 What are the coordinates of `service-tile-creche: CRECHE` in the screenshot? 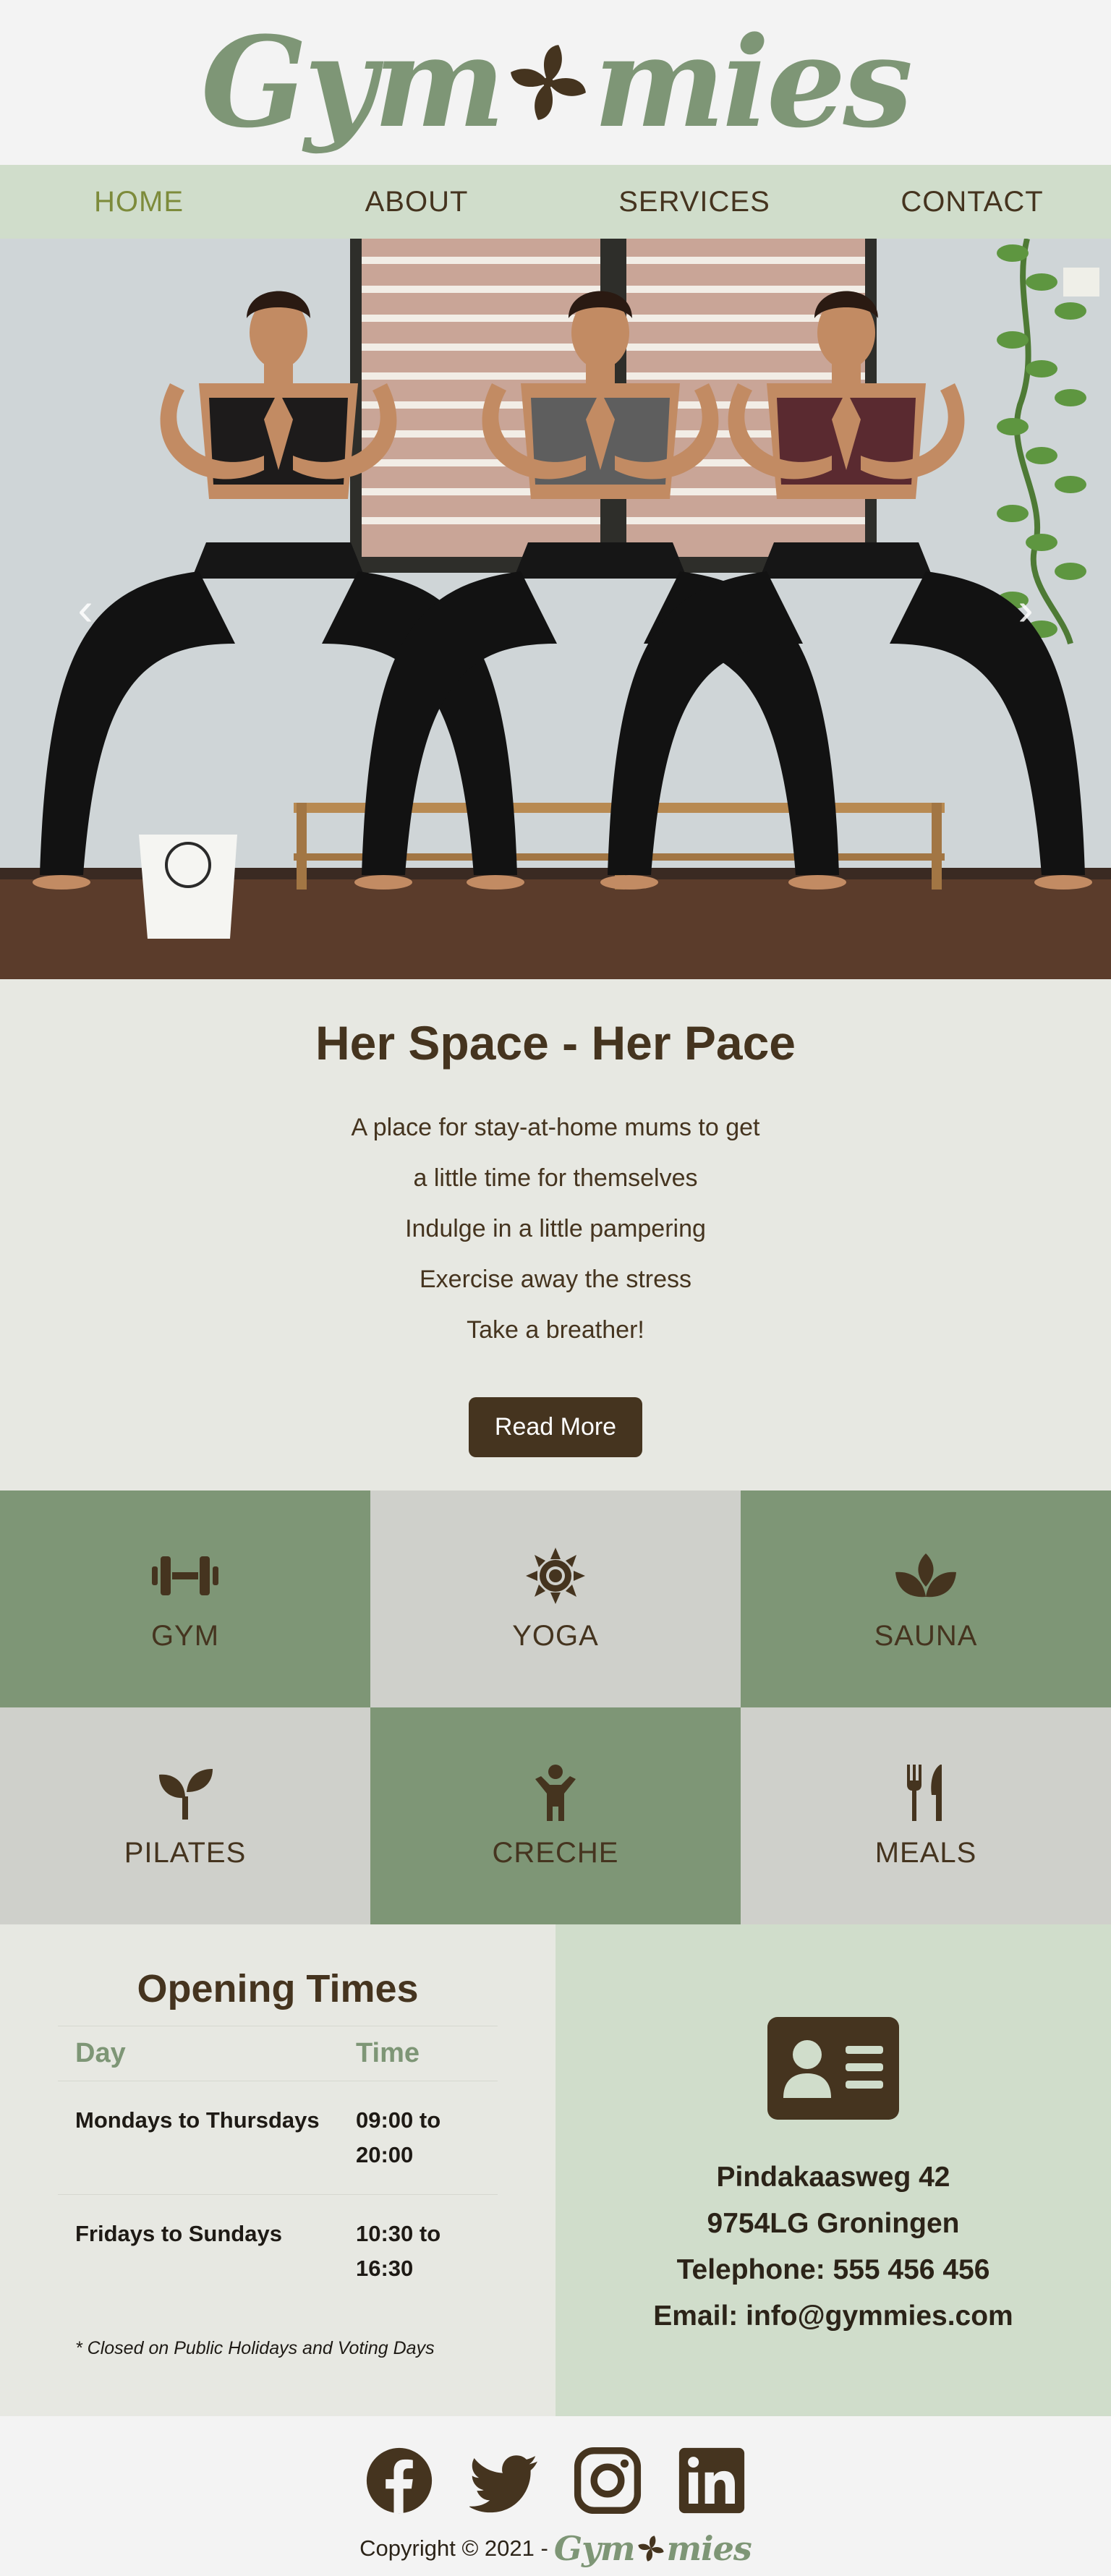 It's located at (555, 1816).